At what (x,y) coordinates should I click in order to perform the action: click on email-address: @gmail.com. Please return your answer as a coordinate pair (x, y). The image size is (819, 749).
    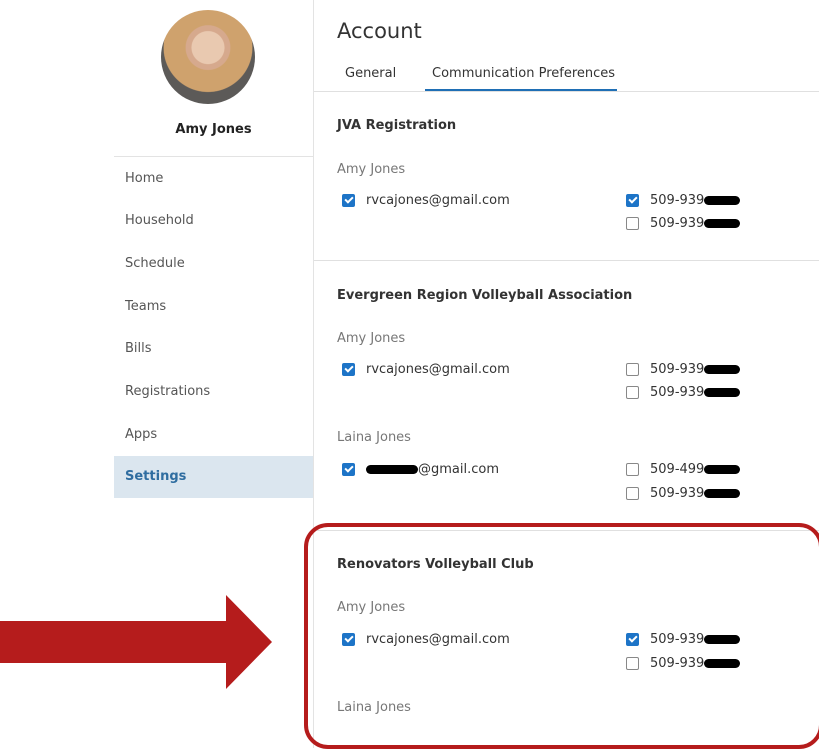
    Looking at the image, I should click on (459, 469).